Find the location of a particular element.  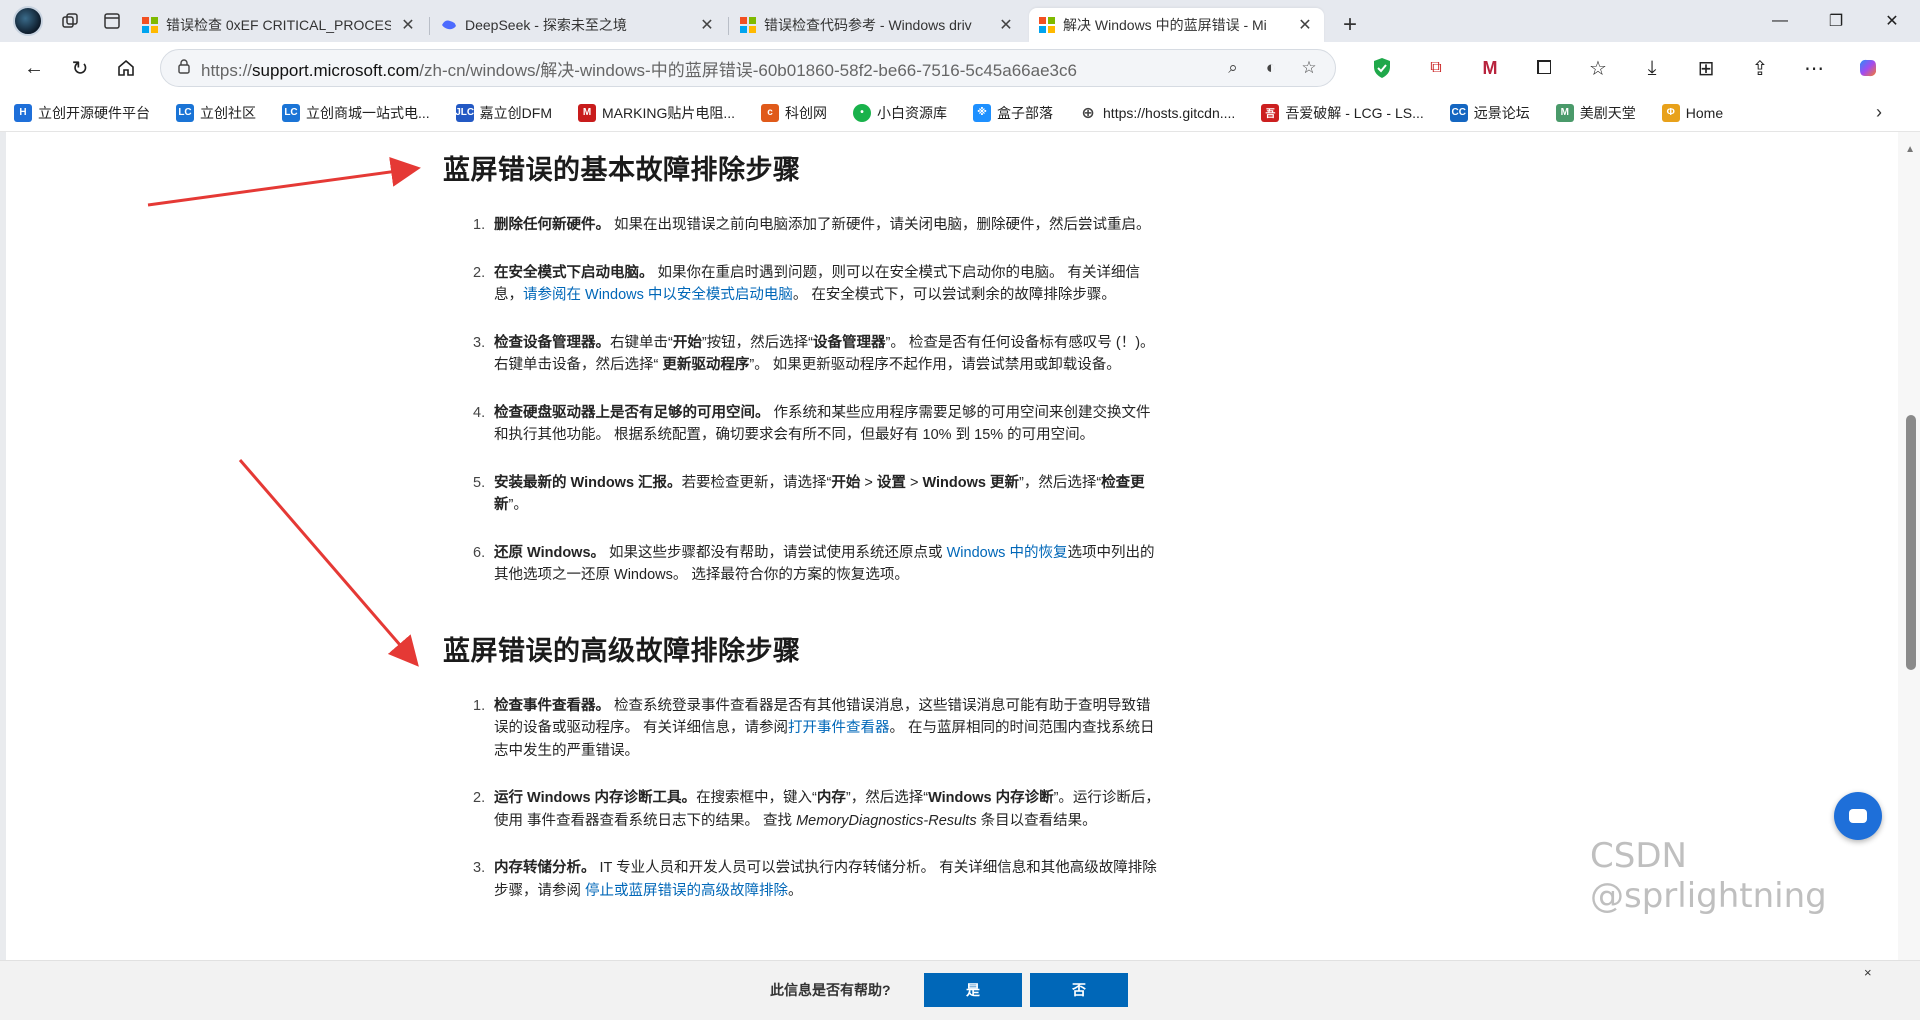

extension-m-icon: M is located at coordinates (1490, 68).